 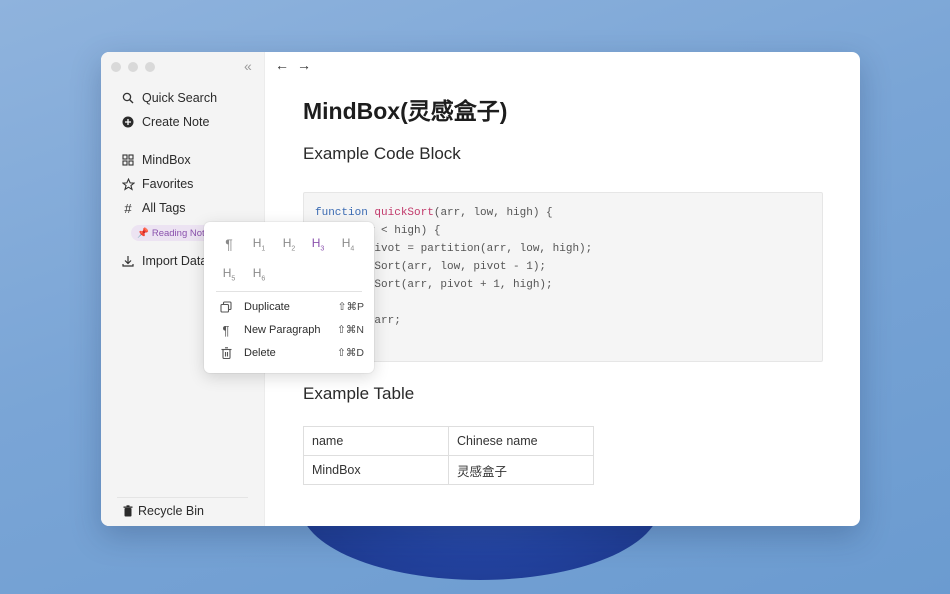 I want to click on plus-circle-icon, so click(x=128, y=122).